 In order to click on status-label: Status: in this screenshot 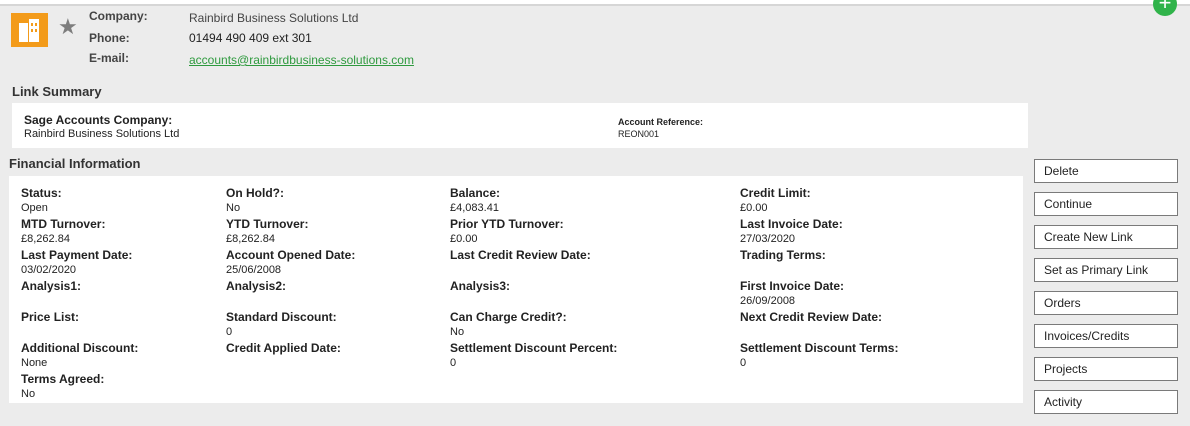, I will do `click(41, 193)`.